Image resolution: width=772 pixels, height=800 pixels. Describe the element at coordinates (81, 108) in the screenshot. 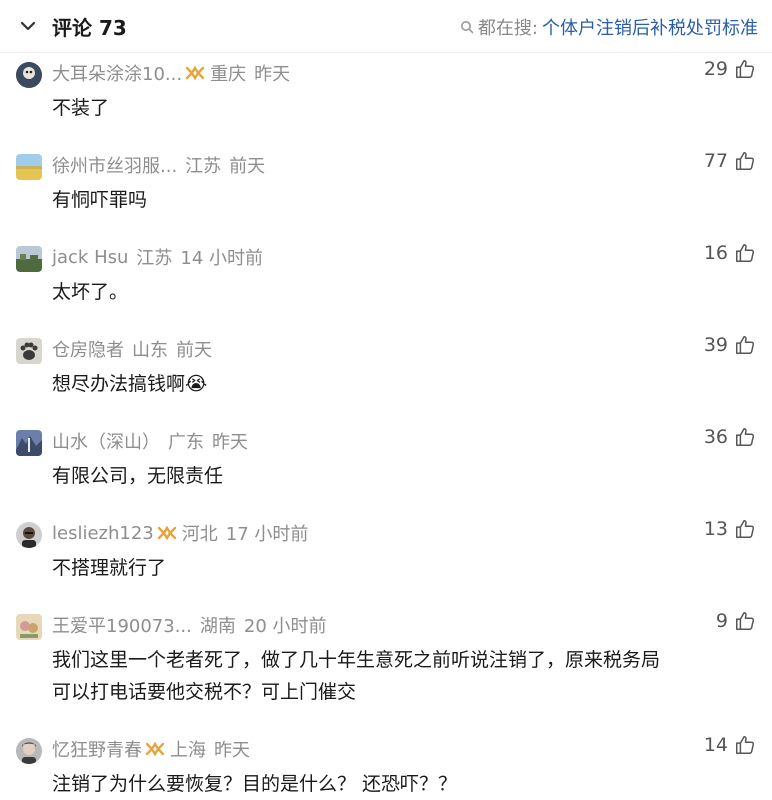

I see `comment-text: 不装了` at that location.